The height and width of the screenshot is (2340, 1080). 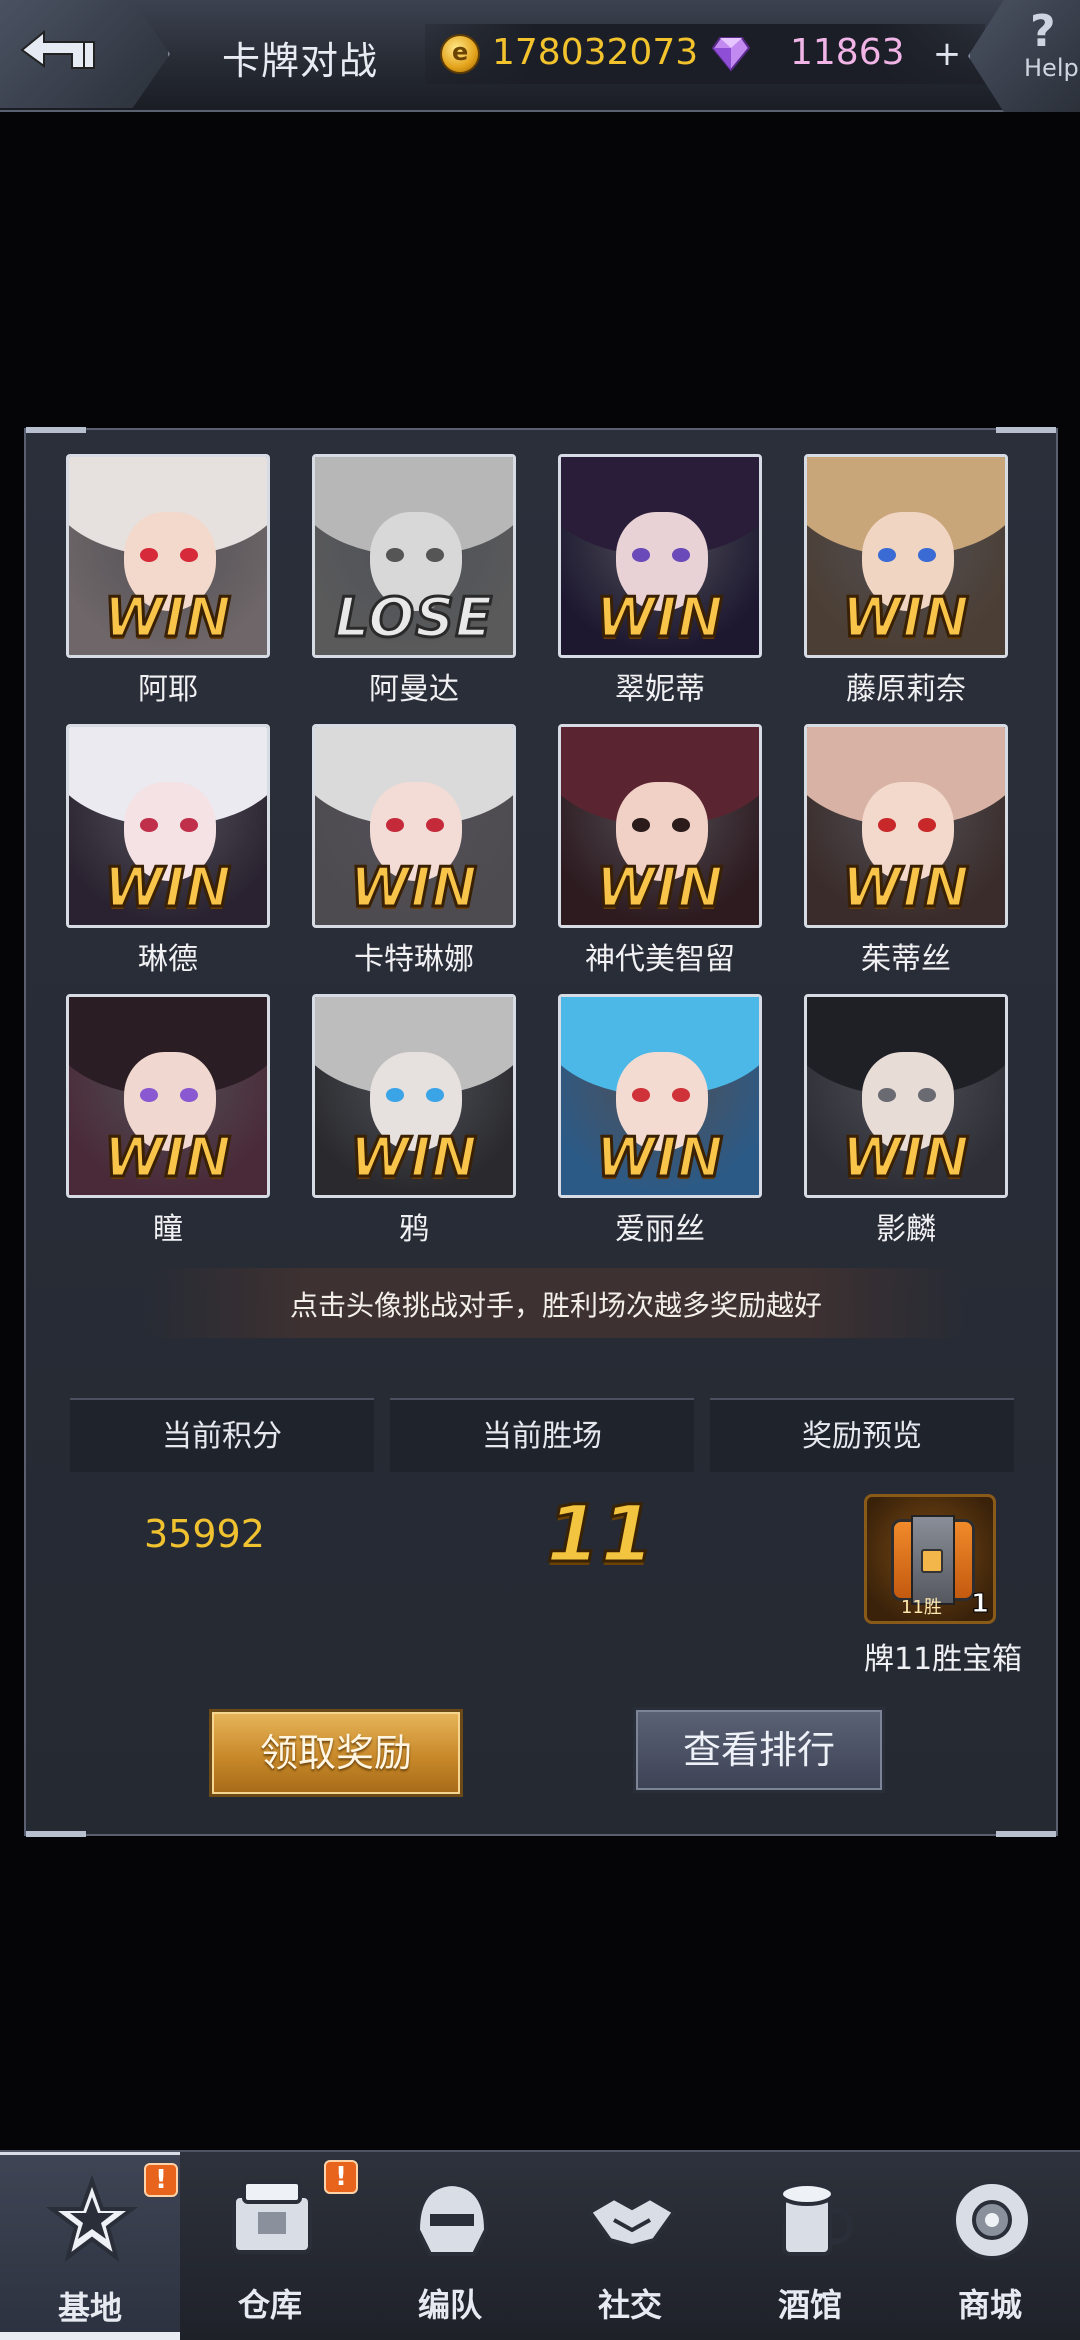 I want to click on opponent-name: 神代美智留, so click(x=660, y=959).